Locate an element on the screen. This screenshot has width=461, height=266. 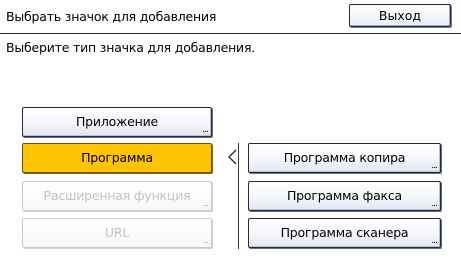
url-button-label: URL is located at coordinates (117, 232).